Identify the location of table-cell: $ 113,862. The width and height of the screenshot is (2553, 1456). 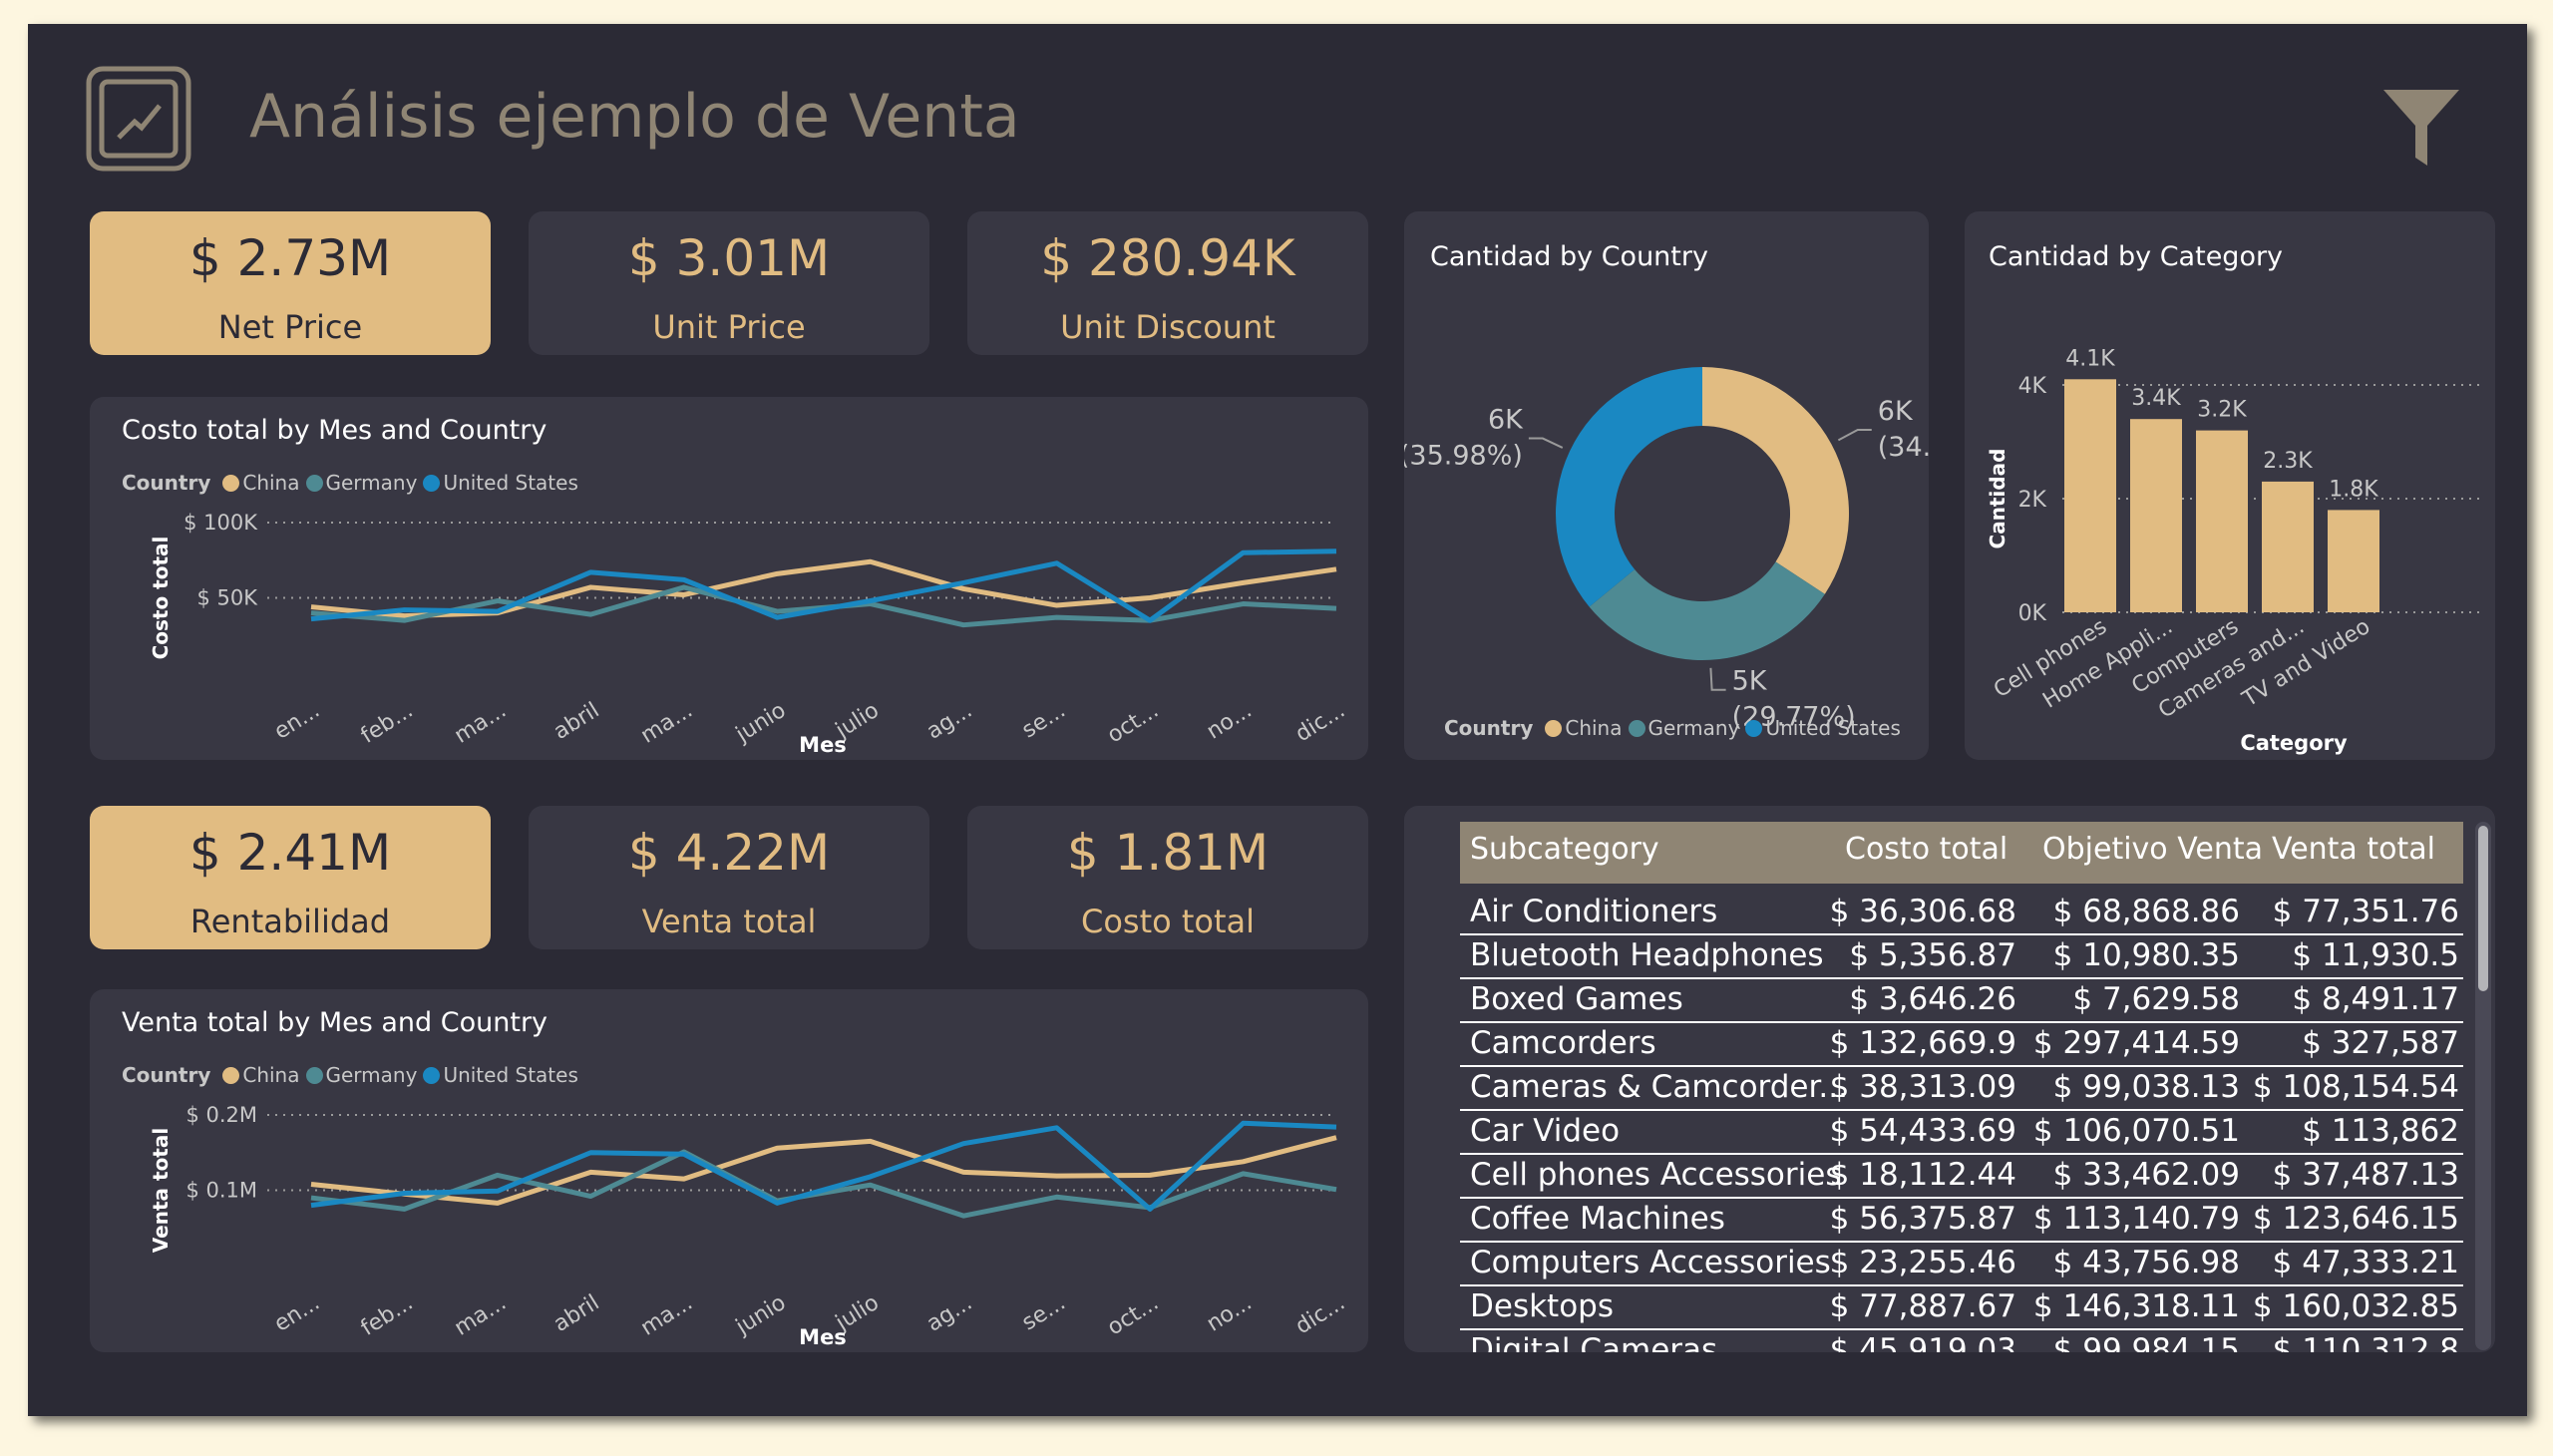
(2380, 1131).